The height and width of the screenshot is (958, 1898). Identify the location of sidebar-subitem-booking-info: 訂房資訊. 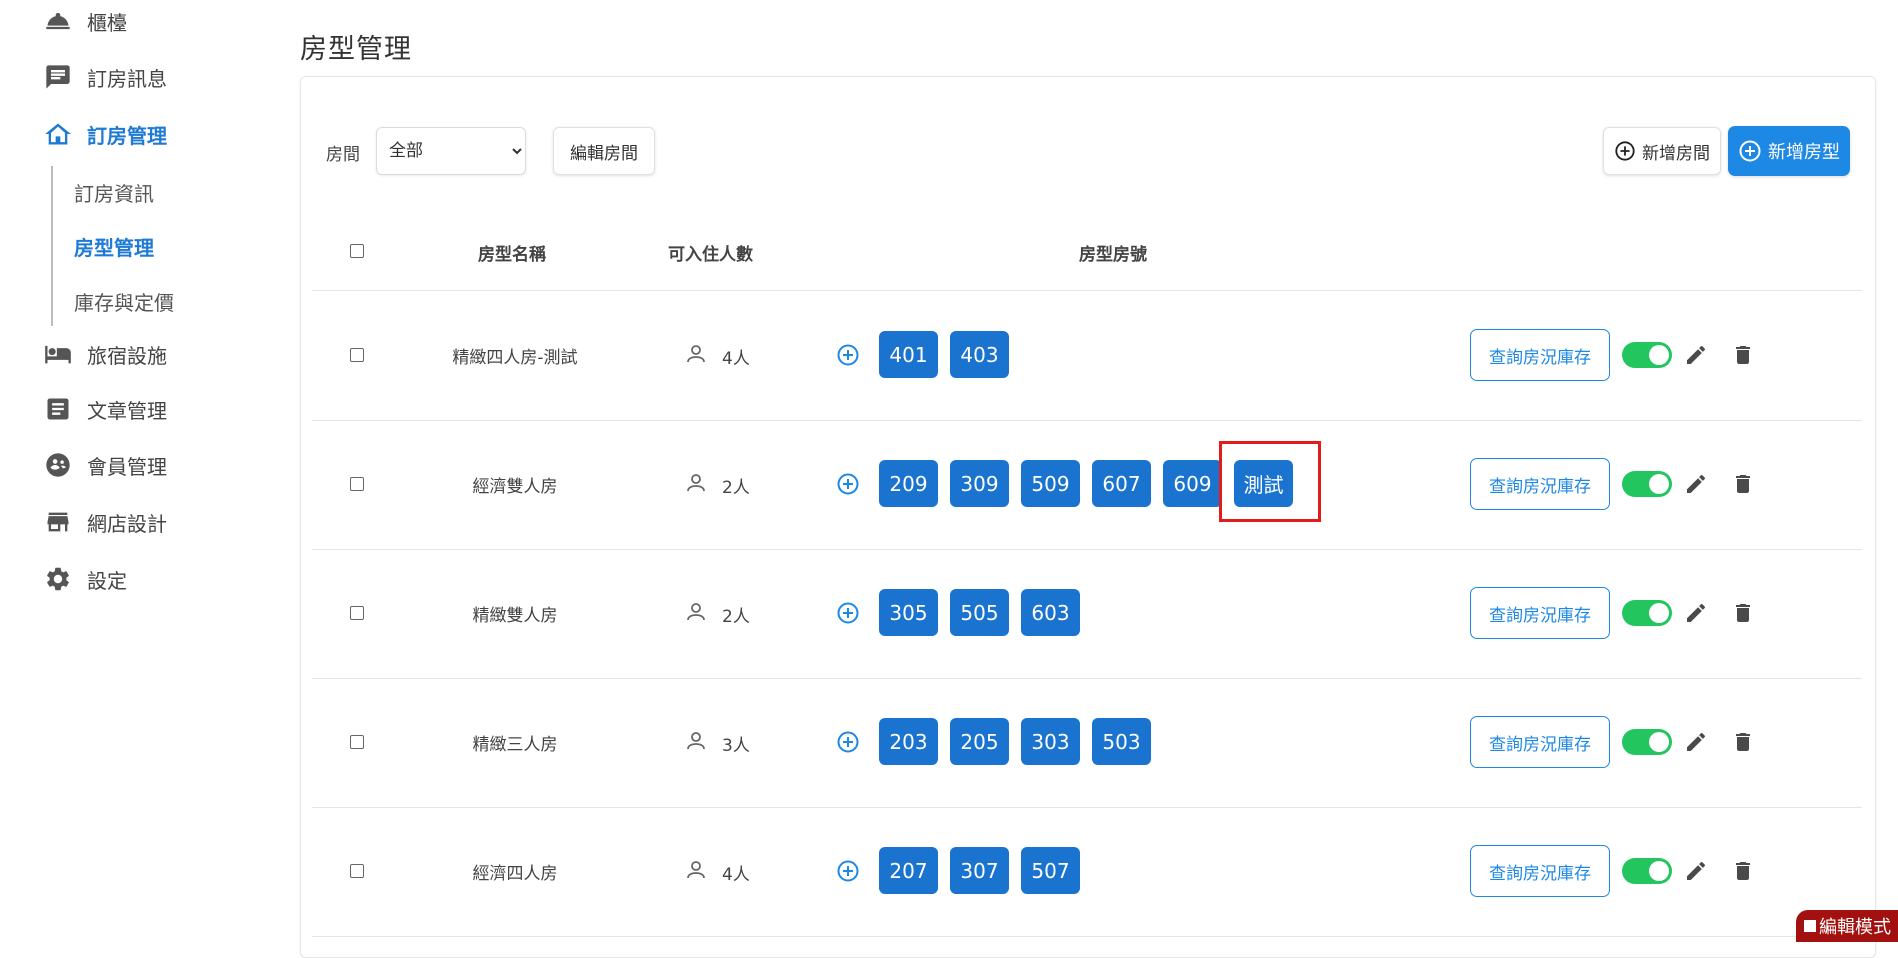
(114, 192).